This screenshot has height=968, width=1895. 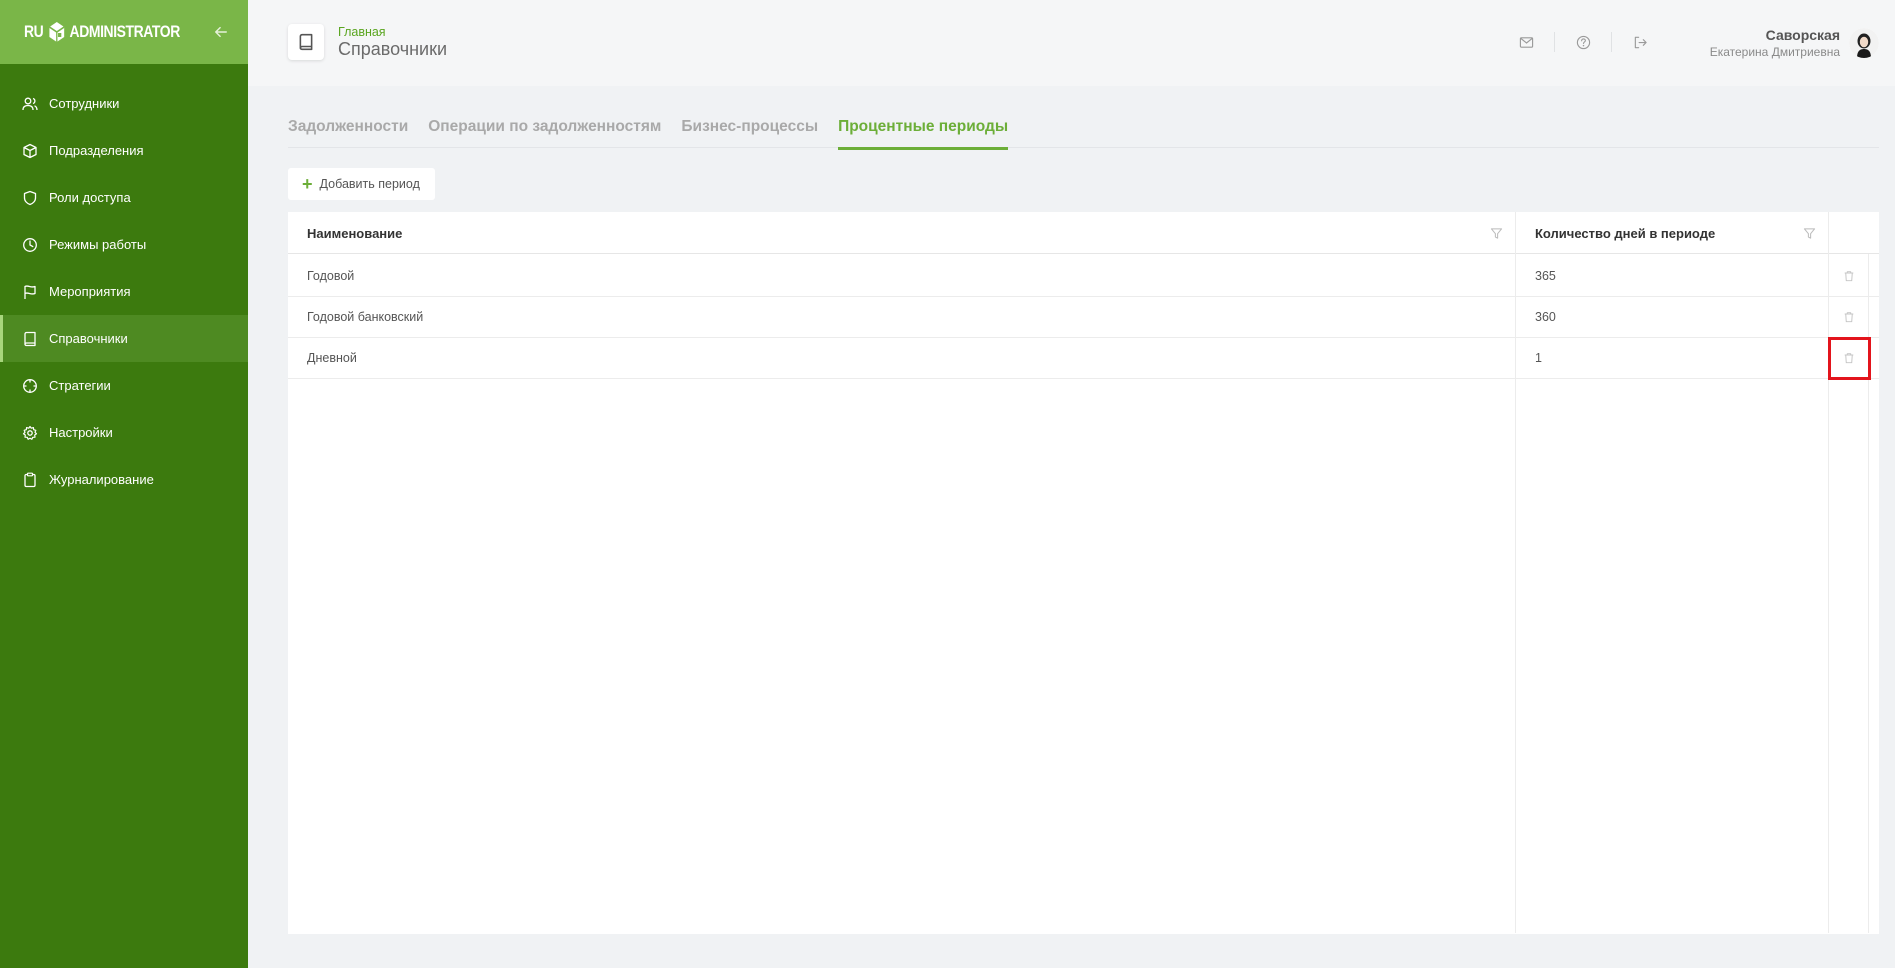 What do you see at coordinates (90, 197) in the screenshot?
I see `sidebar-item-label: Роли доступа` at bounding box center [90, 197].